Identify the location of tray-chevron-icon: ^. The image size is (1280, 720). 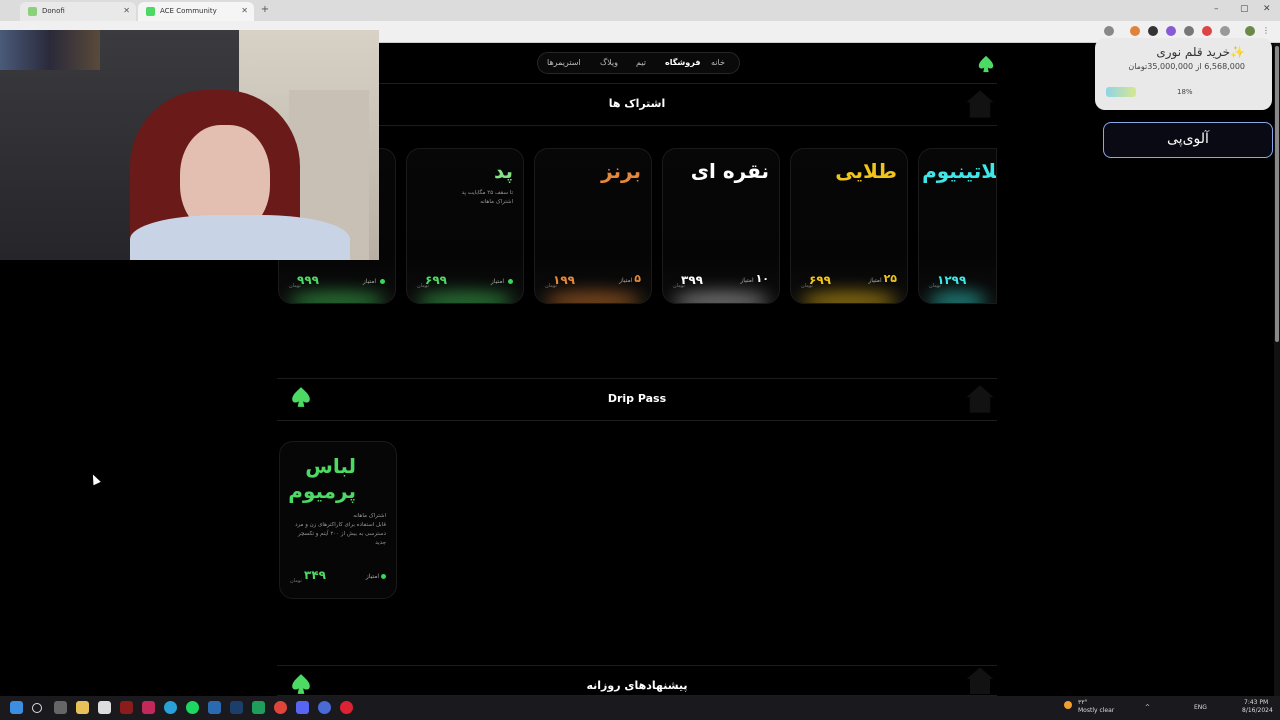
(1147, 707).